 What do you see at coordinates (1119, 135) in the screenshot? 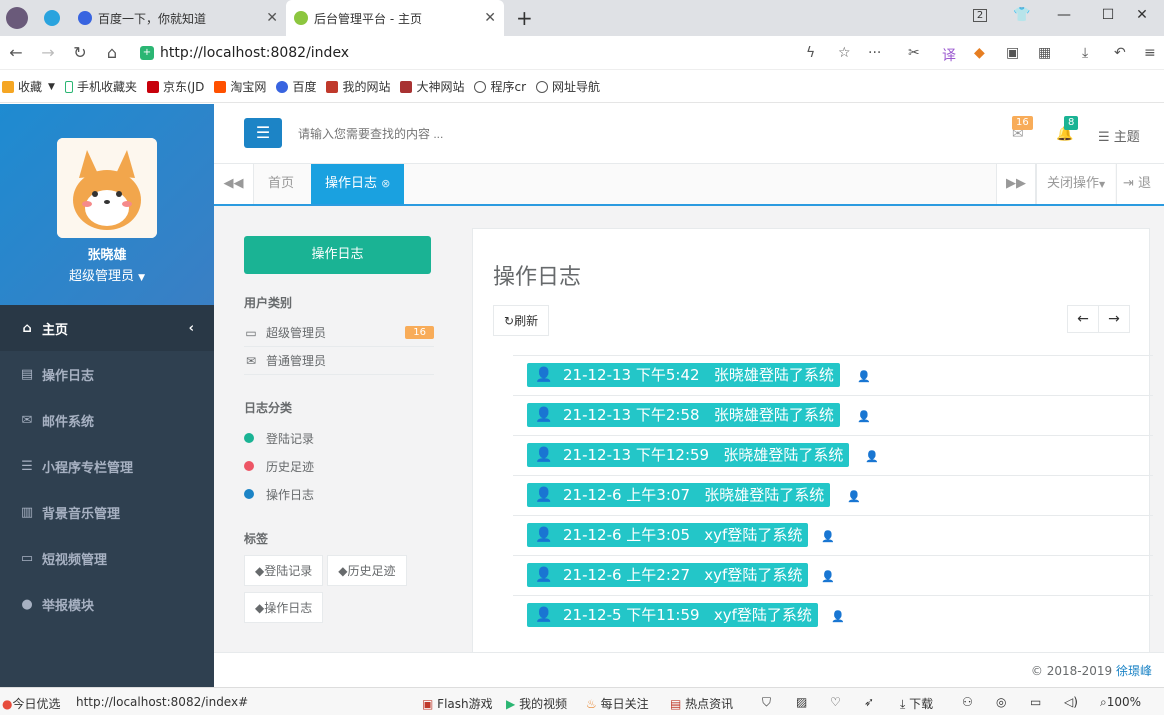
I see `theme-button: ☰ 主题` at bounding box center [1119, 135].